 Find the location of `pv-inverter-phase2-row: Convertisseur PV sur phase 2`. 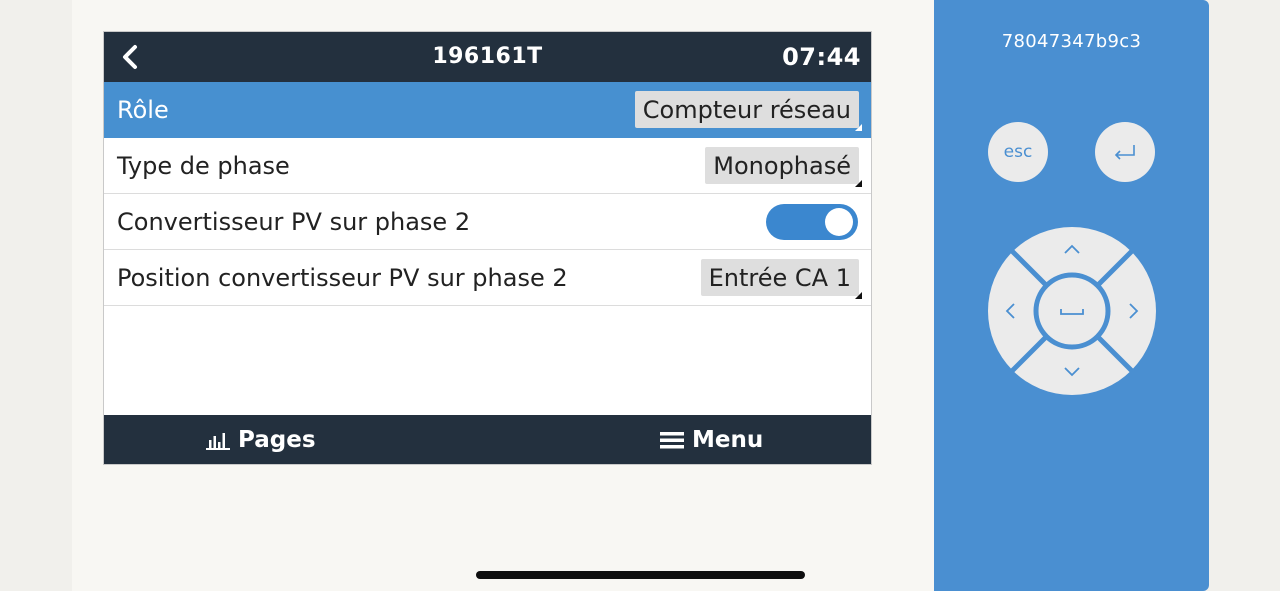

pv-inverter-phase2-row: Convertisseur PV sur phase 2 is located at coordinates (487, 222).